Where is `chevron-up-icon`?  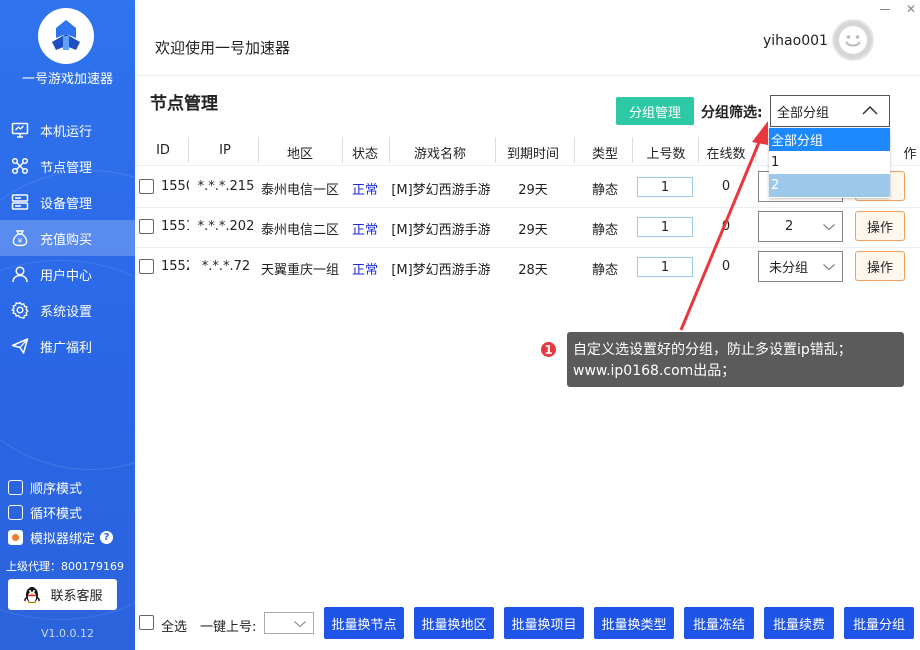 chevron-up-icon is located at coordinates (870, 112).